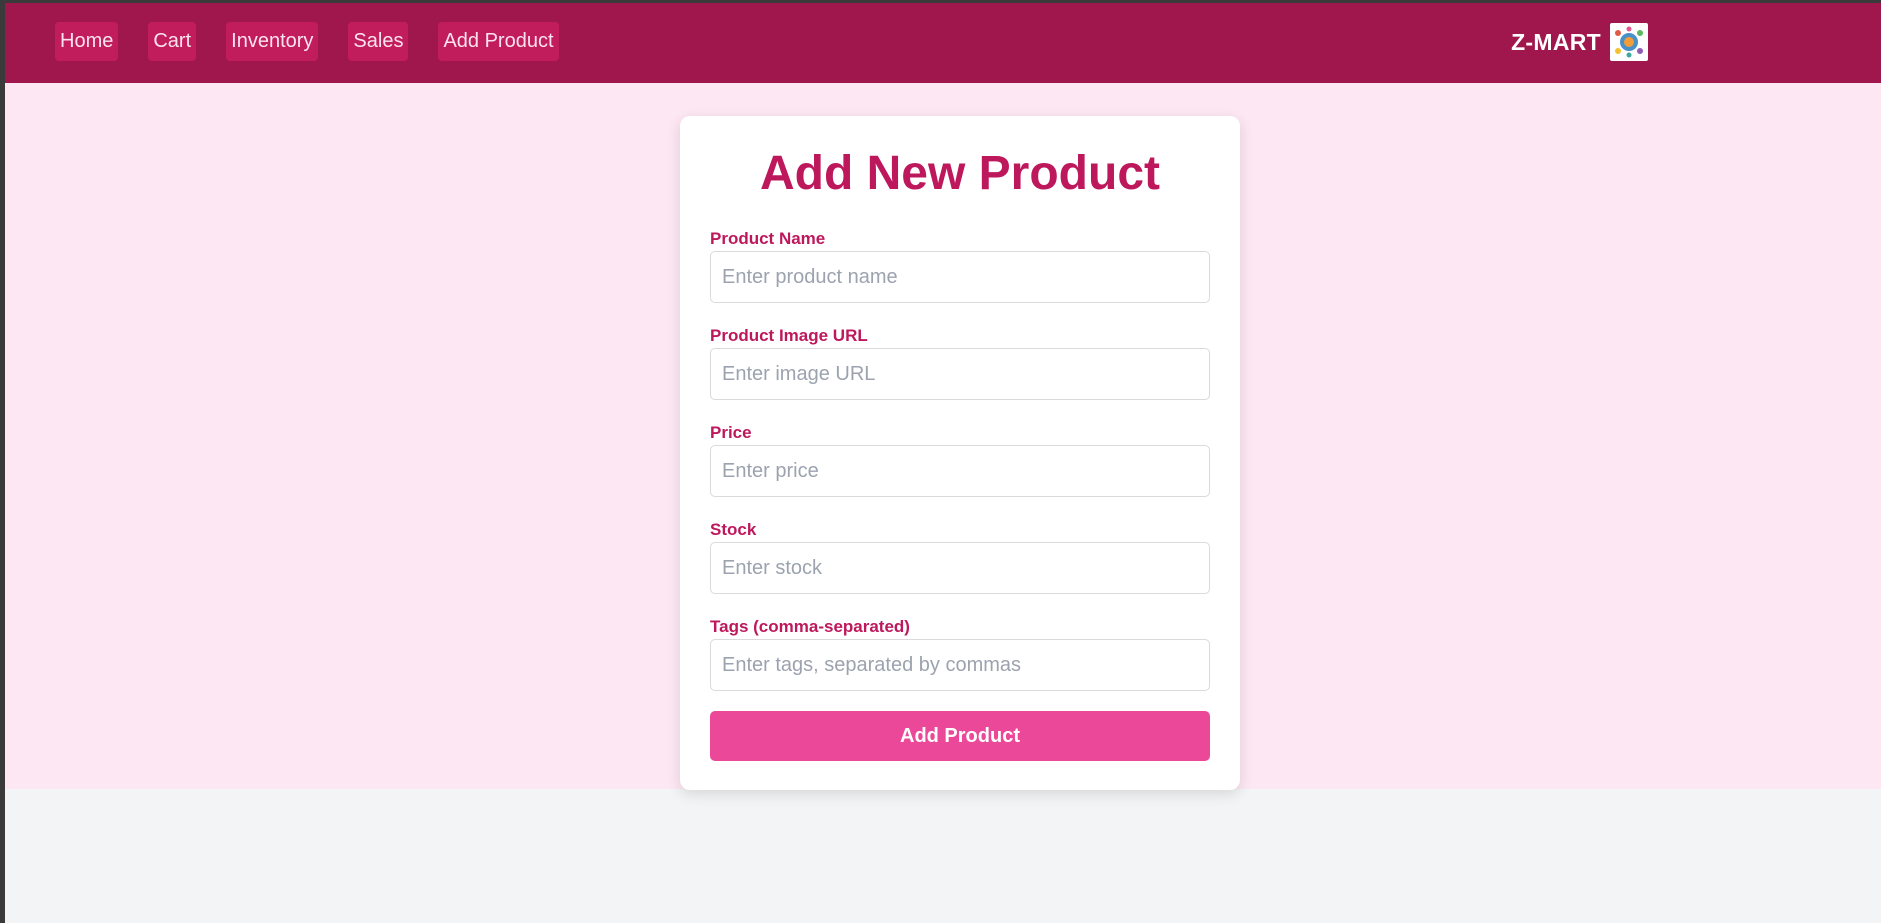  Describe the element at coordinates (810, 626) in the screenshot. I see `tags-label: Tags (comma-separated)` at that location.